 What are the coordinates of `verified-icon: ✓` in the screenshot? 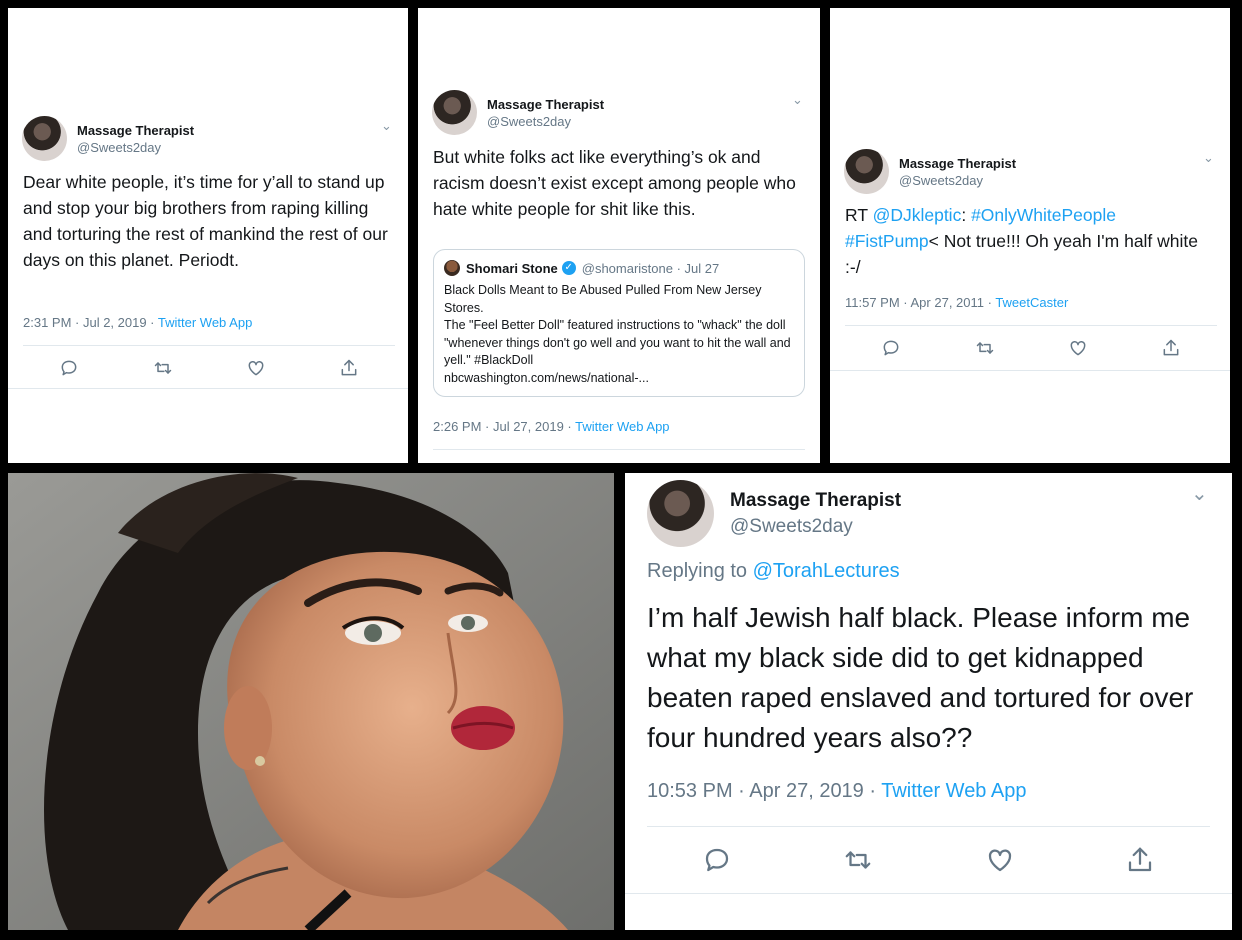 It's located at (568, 268).